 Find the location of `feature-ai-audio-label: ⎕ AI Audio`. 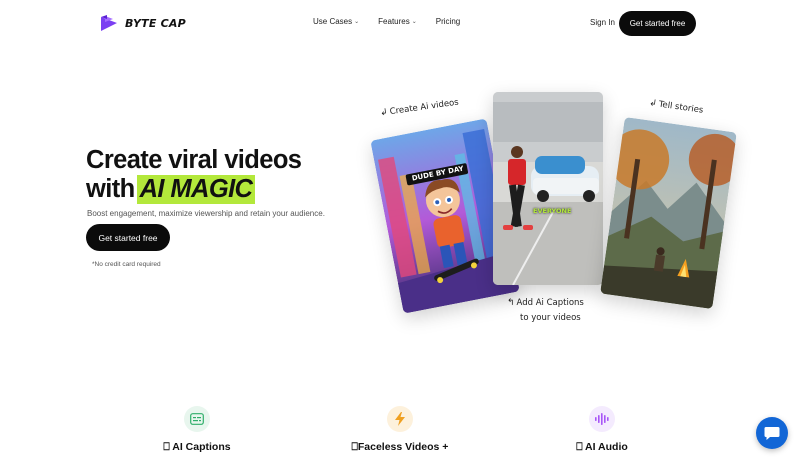

feature-ai-audio-label: ⎕ AI Audio is located at coordinates (602, 447).